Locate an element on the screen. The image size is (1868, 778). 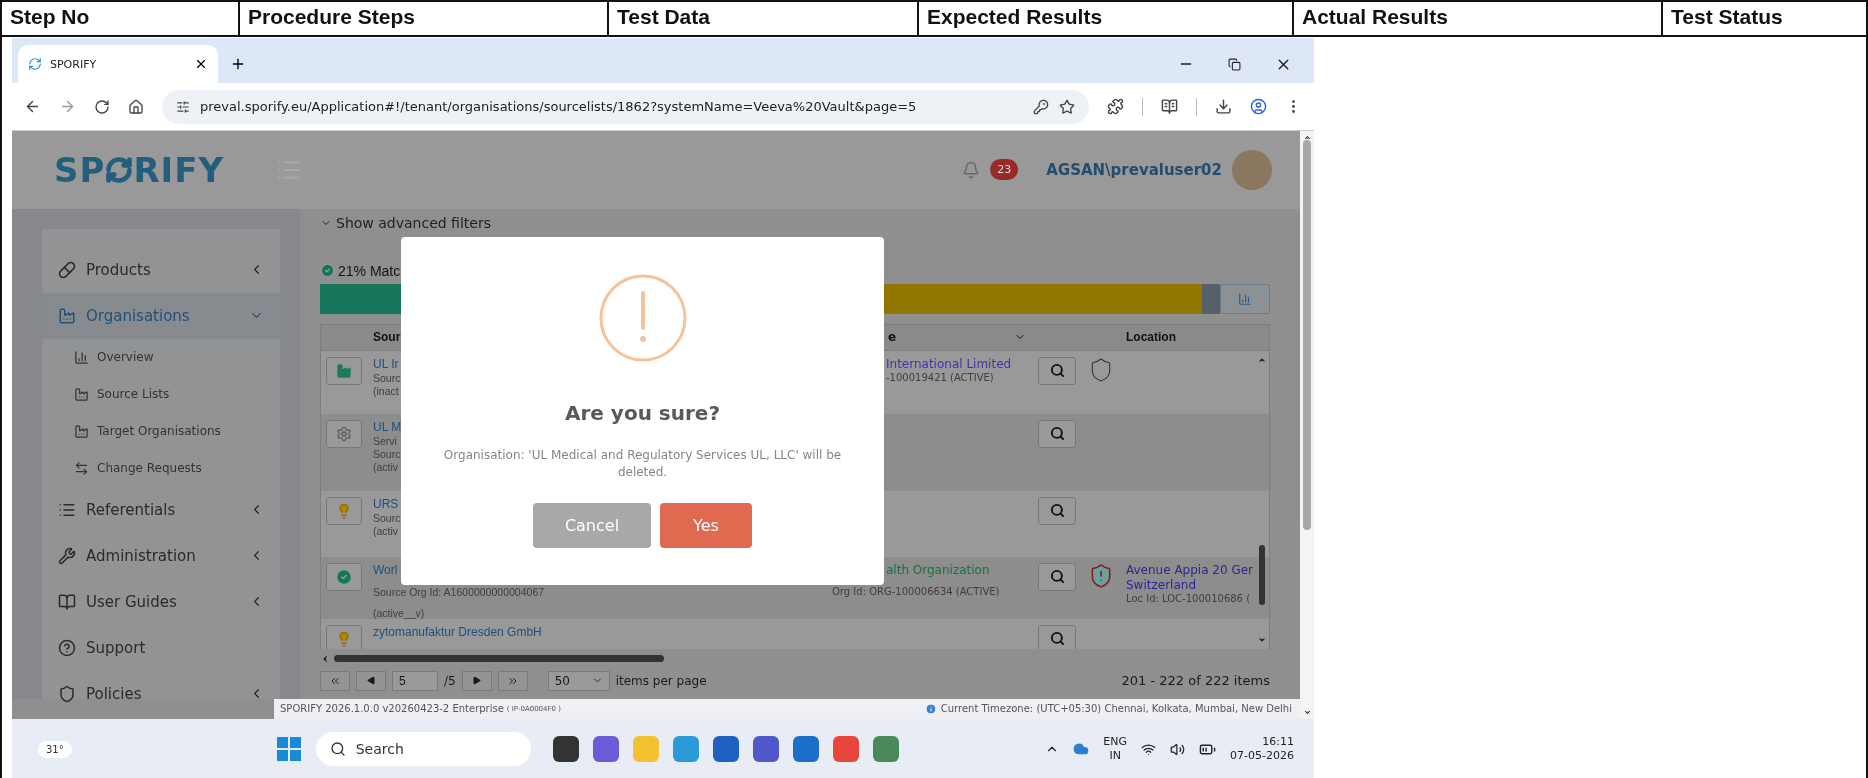
tab-title: SPORIFY is located at coordinates (74, 64).